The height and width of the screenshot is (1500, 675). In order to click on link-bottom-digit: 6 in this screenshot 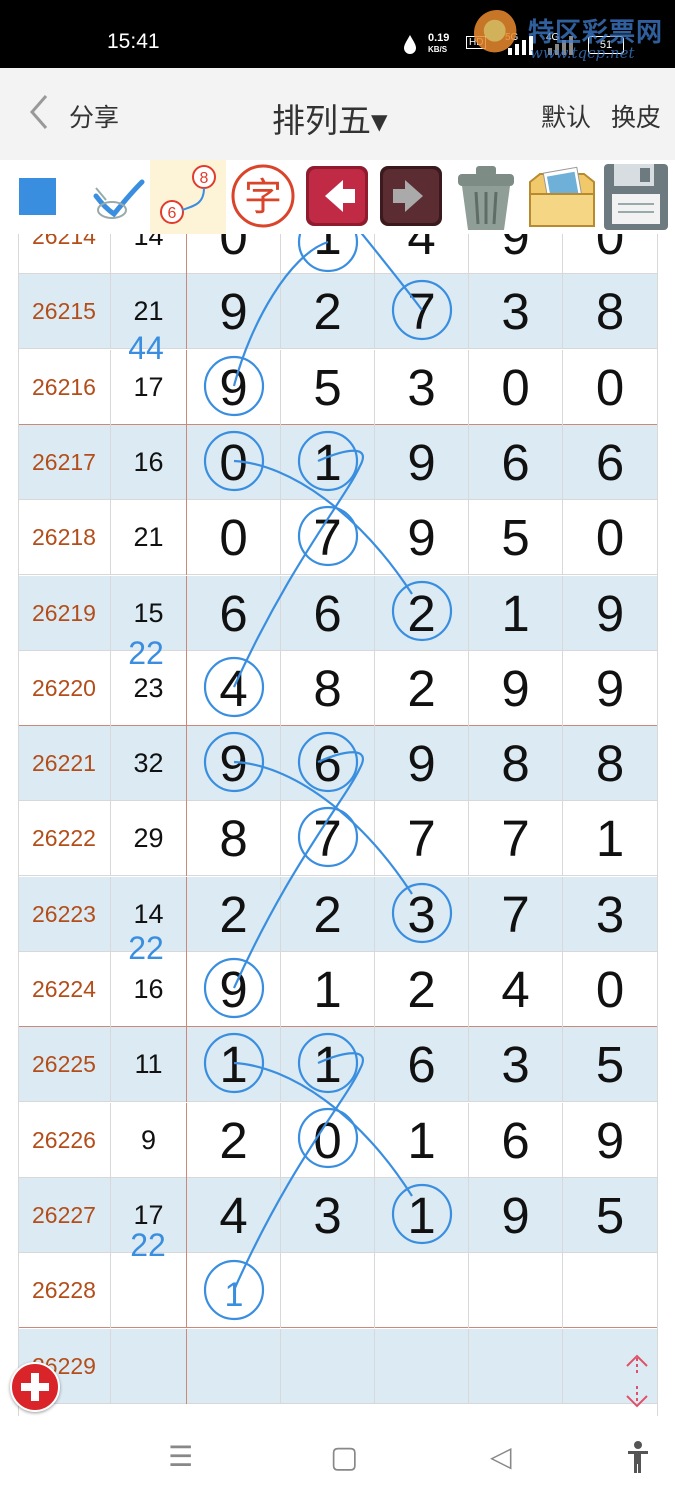, I will do `click(172, 213)`.